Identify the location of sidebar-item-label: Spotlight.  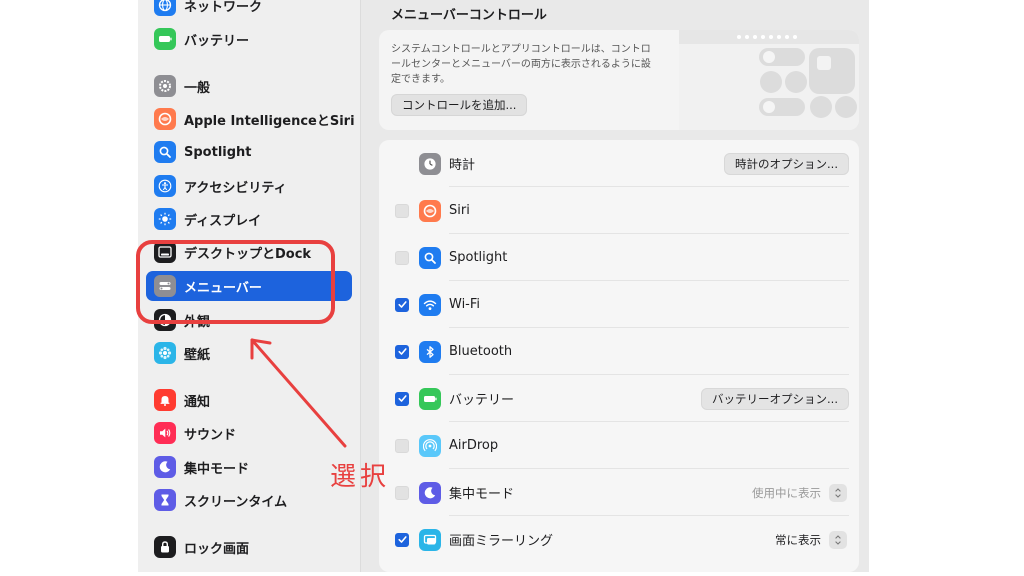
(218, 152).